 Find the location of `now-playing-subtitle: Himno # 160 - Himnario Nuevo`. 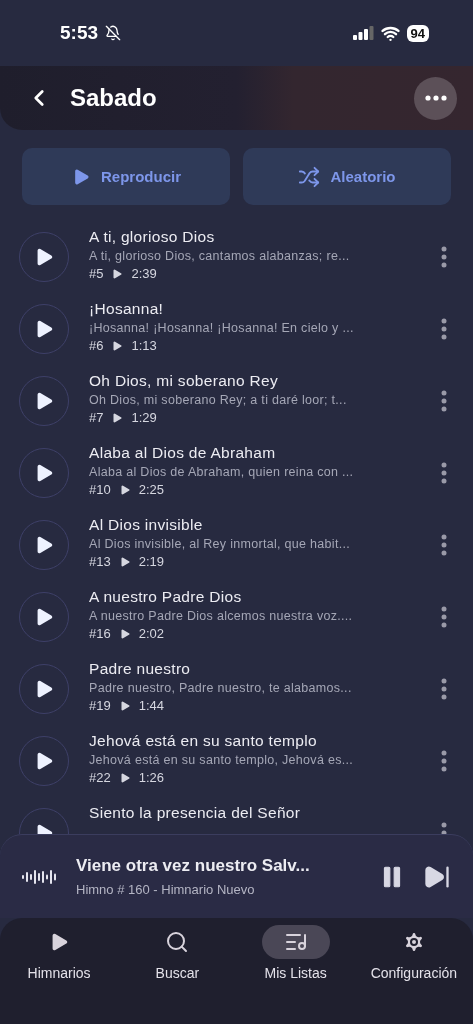

now-playing-subtitle: Himno # 160 - Himnario Nuevo is located at coordinates (166, 889).